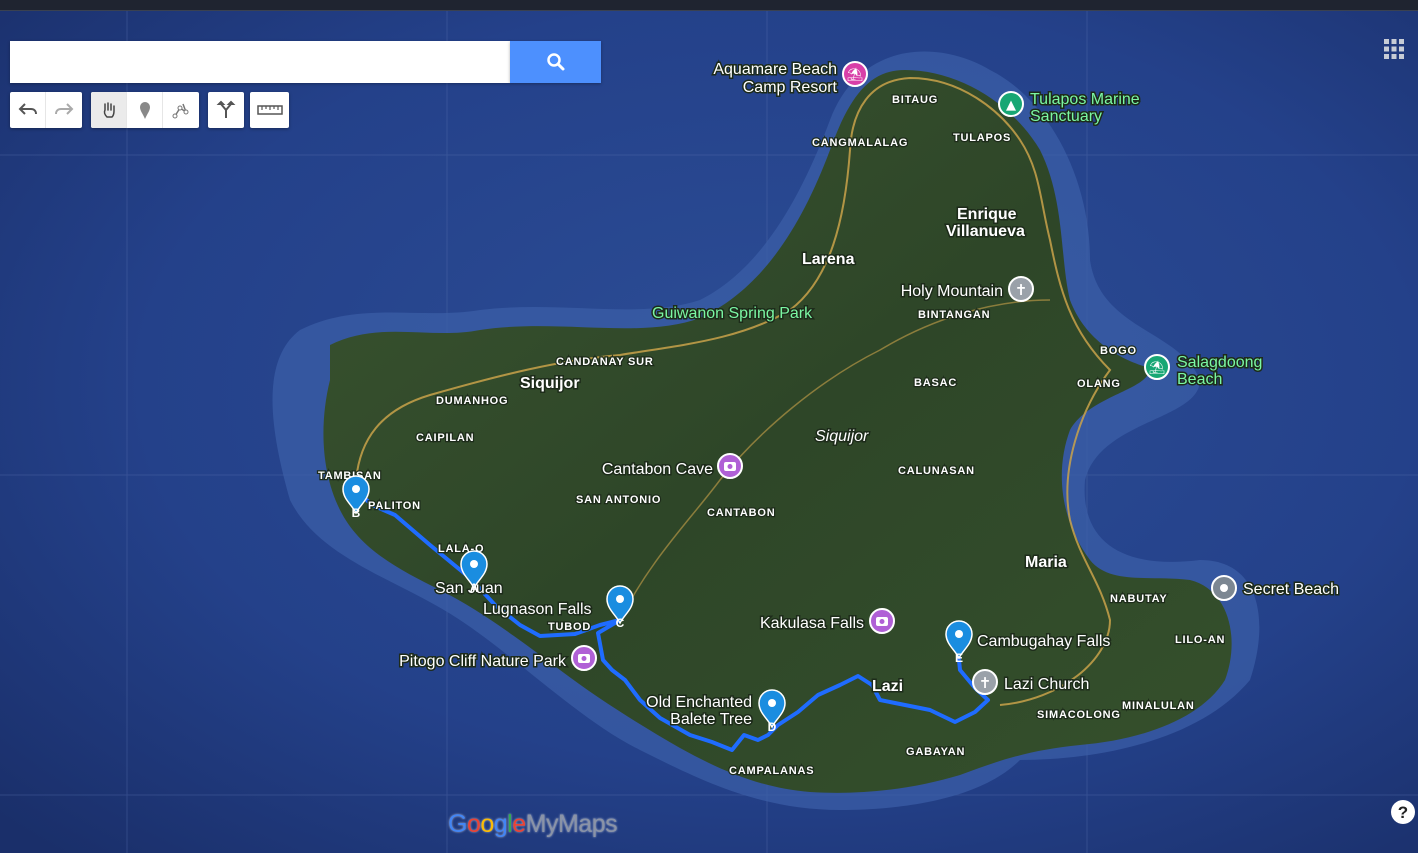 The image size is (1418, 853). What do you see at coordinates (935, 752) in the screenshot?
I see `place-gabayan: GABAYAN` at bounding box center [935, 752].